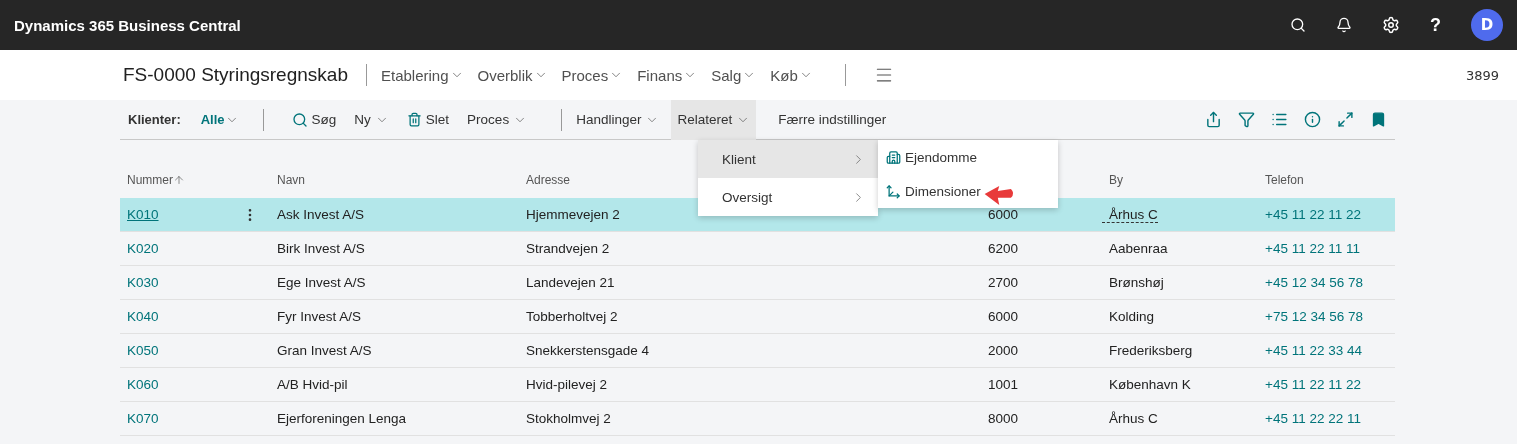 The image size is (1517, 444). Describe the element at coordinates (321, 214) in the screenshot. I see `table-cell-text: Ask Invest A/S` at that location.